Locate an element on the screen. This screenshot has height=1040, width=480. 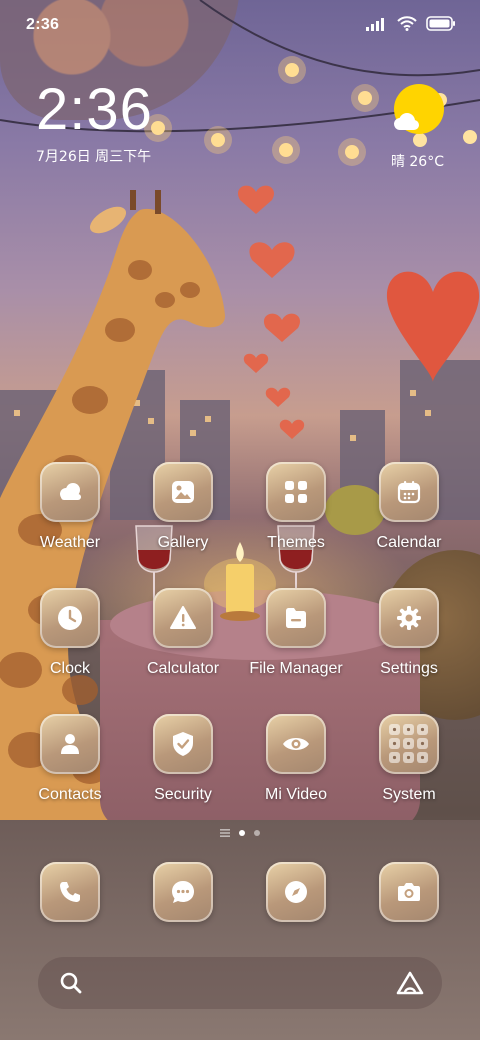
app-security: Security is located at coordinates (183, 759).